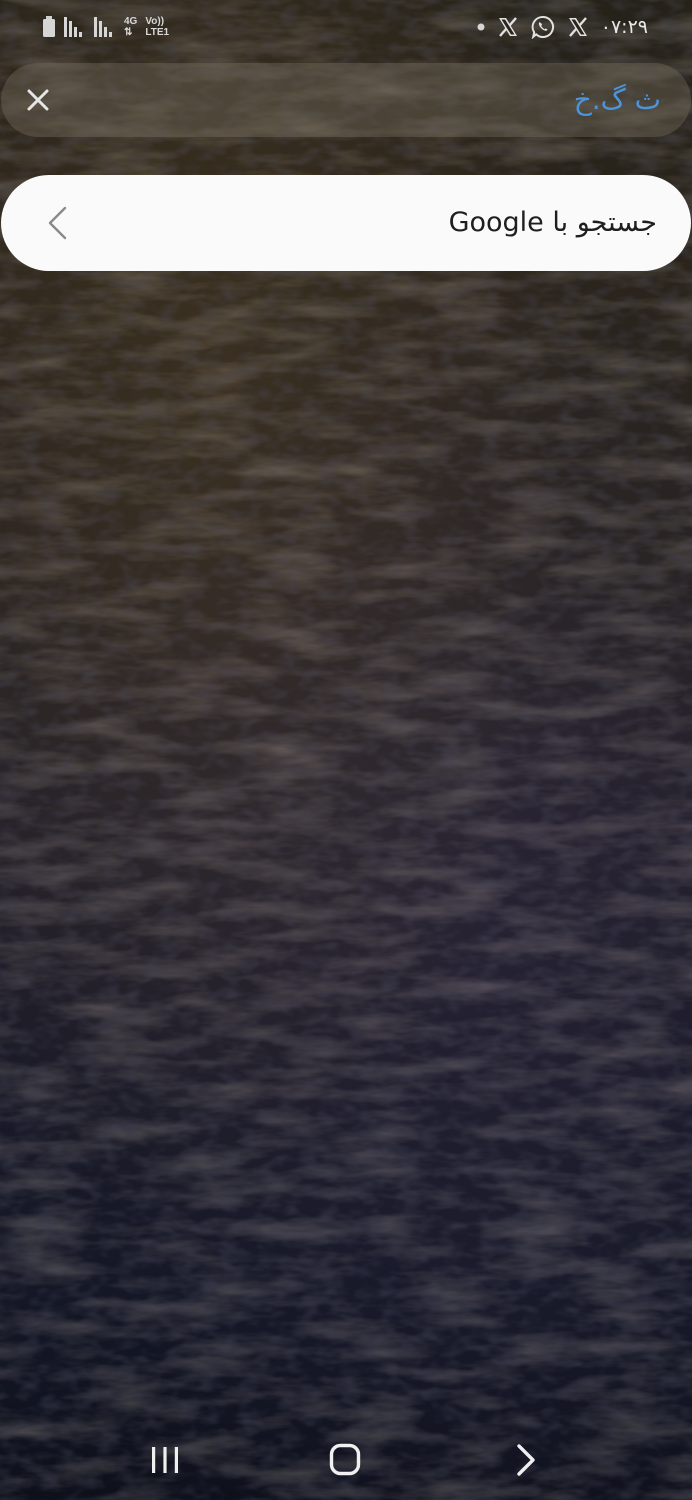  What do you see at coordinates (131, 21) in the screenshot?
I see `network-type-label: 4G` at bounding box center [131, 21].